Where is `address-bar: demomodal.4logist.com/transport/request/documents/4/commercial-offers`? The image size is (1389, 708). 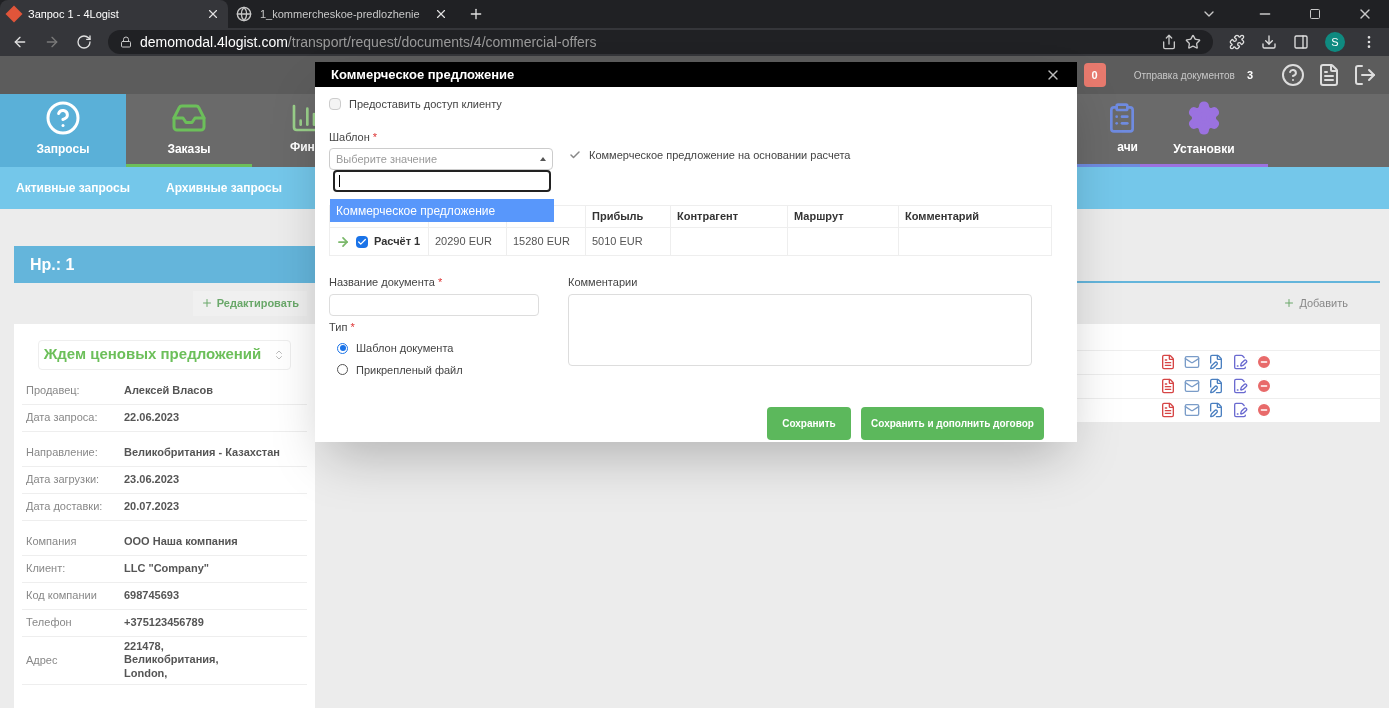 address-bar: demomodal.4logist.com/transport/request/documents/4/commercial-offers is located at coordinates (660, 42).